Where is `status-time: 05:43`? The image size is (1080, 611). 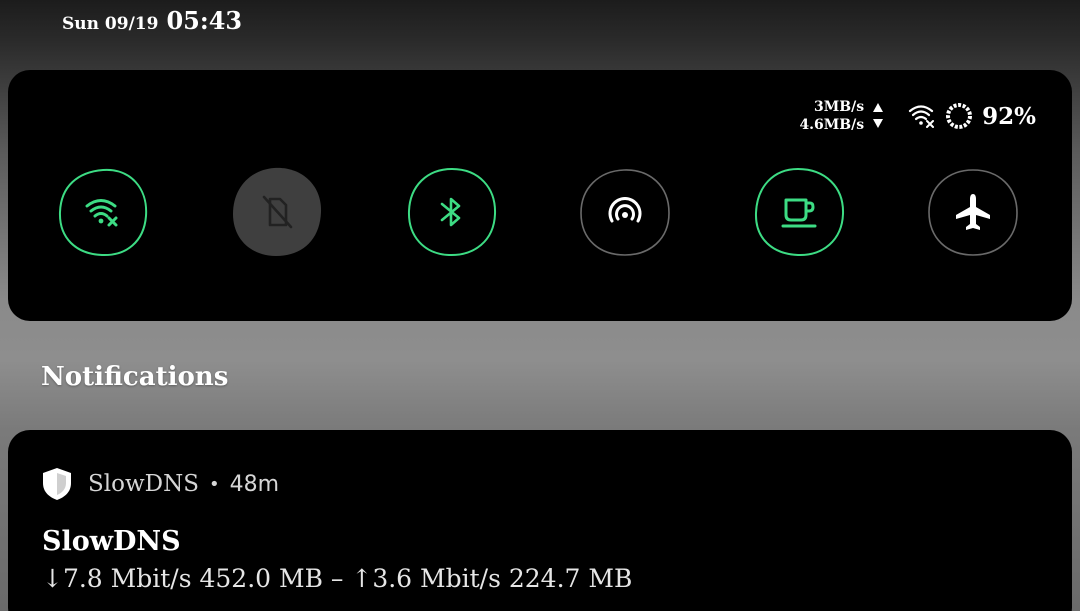 status-time: 05:43 is located at coordinates (204, 20).